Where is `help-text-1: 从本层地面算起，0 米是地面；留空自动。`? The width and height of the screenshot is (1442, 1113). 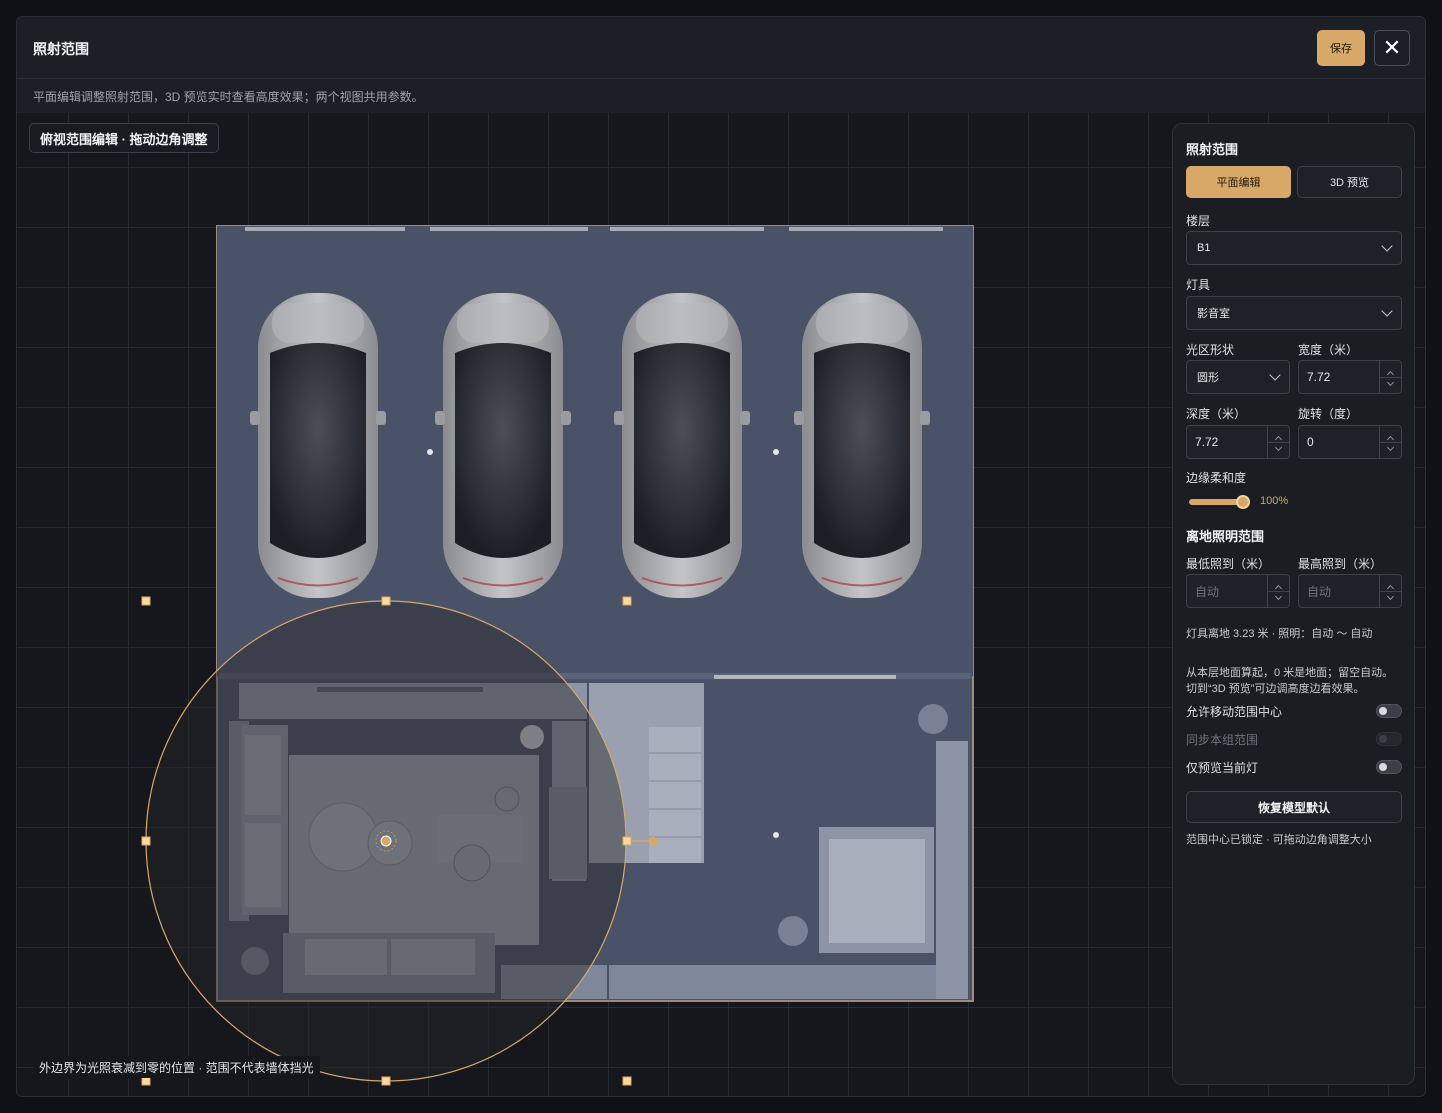
help-text-1: 从本层地面算起，0 米是地面；留空自动。 is located at coordinates (1290, 673).